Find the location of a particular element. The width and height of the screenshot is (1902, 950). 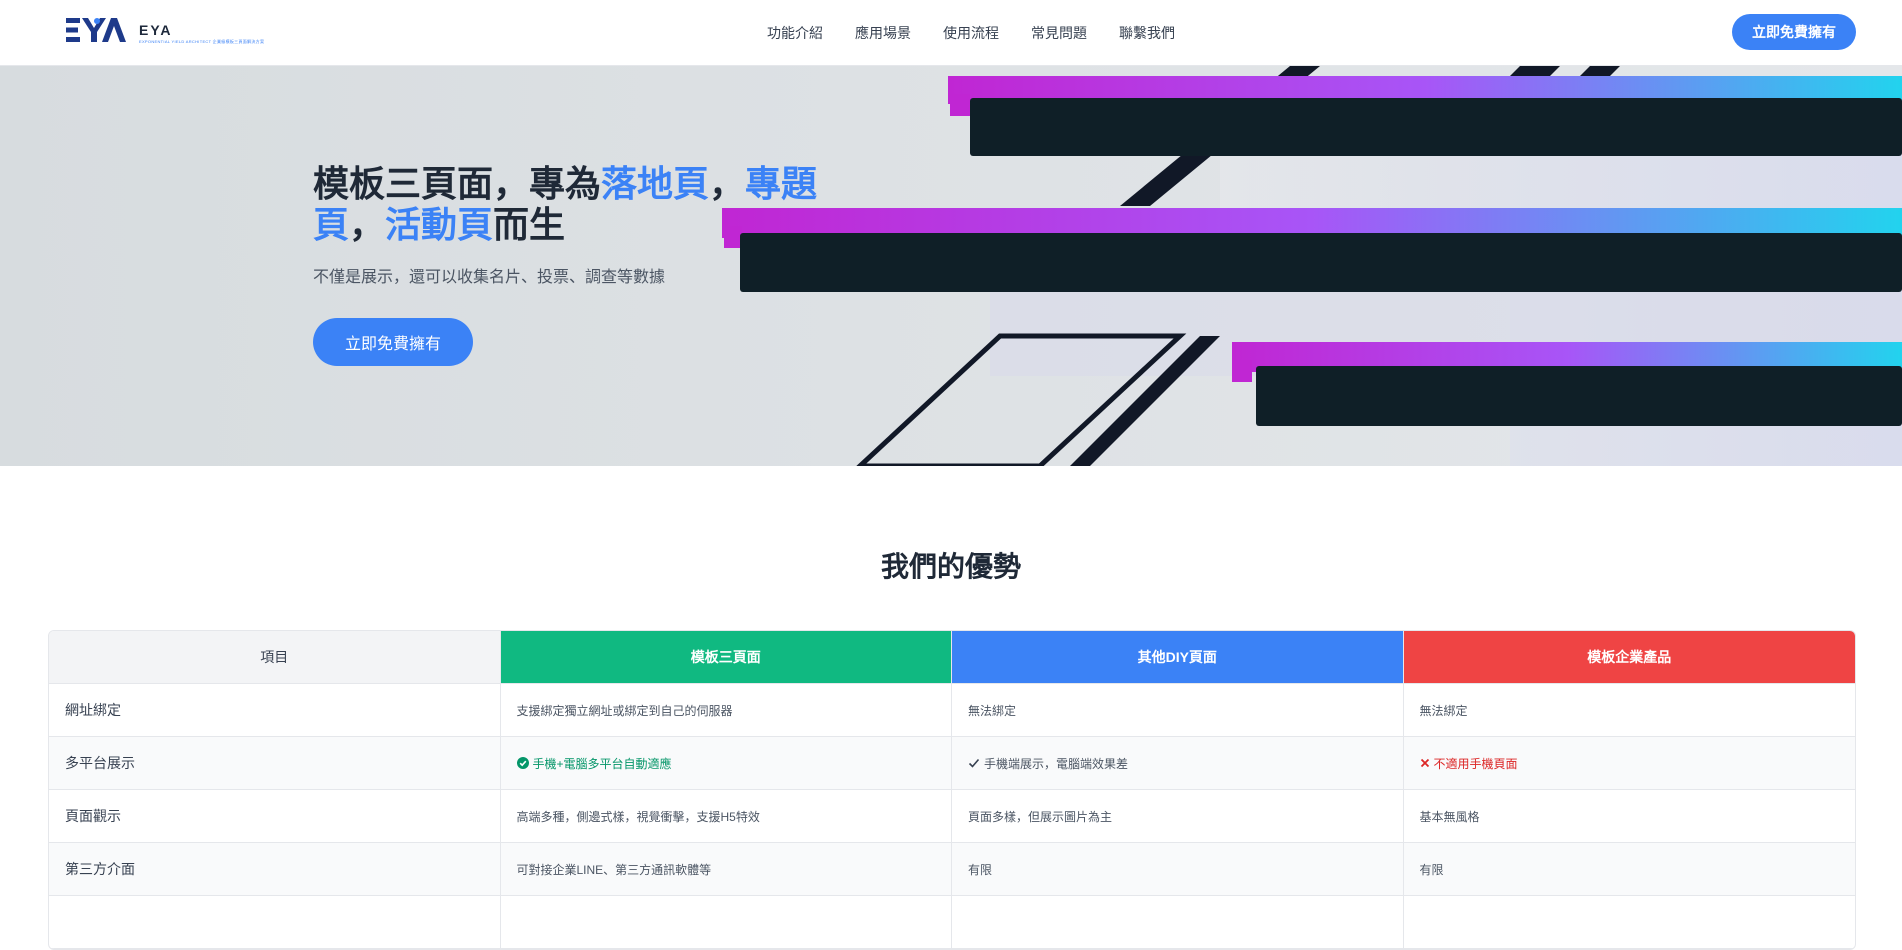

diy-cell: 有限 is located at coordinates (1178, 869).